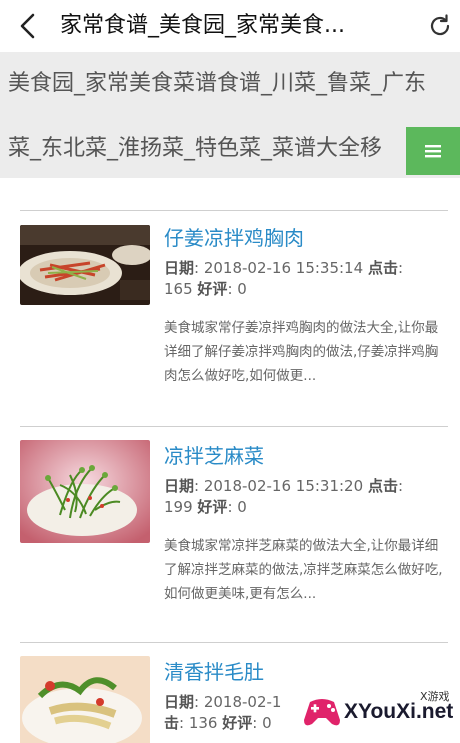 This screenshot has height=743, width=460. I want to click on refresh-button, so click(440, 26).